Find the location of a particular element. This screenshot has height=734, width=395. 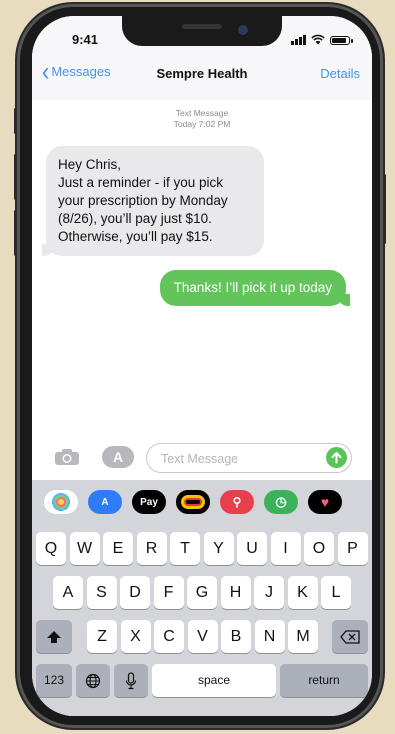

imessage-app-strip: A Pay ⚲ ◷ ♥ is located at coordinates (202, 502).